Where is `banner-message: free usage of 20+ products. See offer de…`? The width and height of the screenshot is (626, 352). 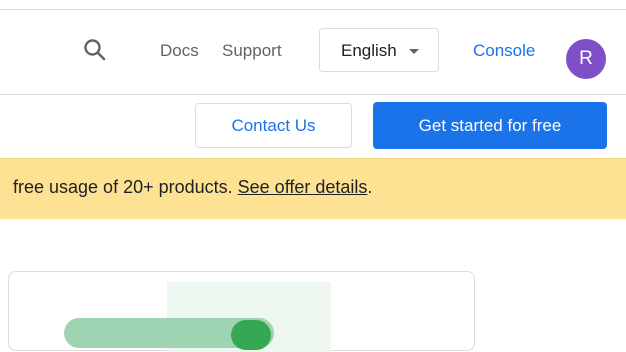
banner-message: free usage of 20+ products. See offer de… is located at coordinates (192, 187).